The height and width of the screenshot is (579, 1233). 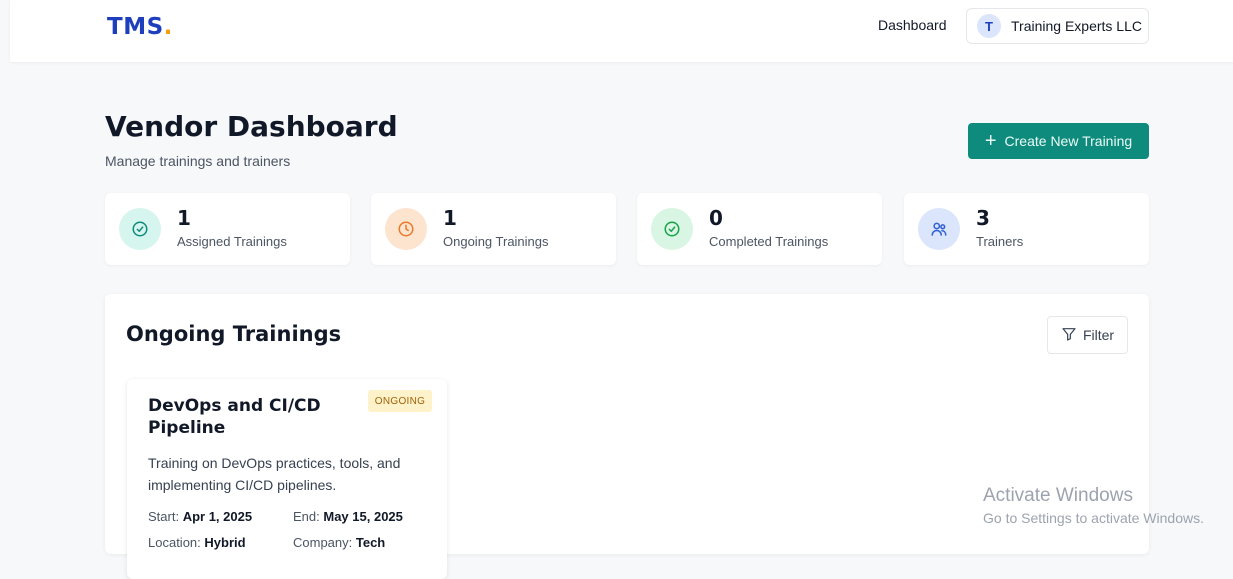 I want to click on stat-card-ongoing: 1 Ongoing Trainings, so click(x=493, y=229).